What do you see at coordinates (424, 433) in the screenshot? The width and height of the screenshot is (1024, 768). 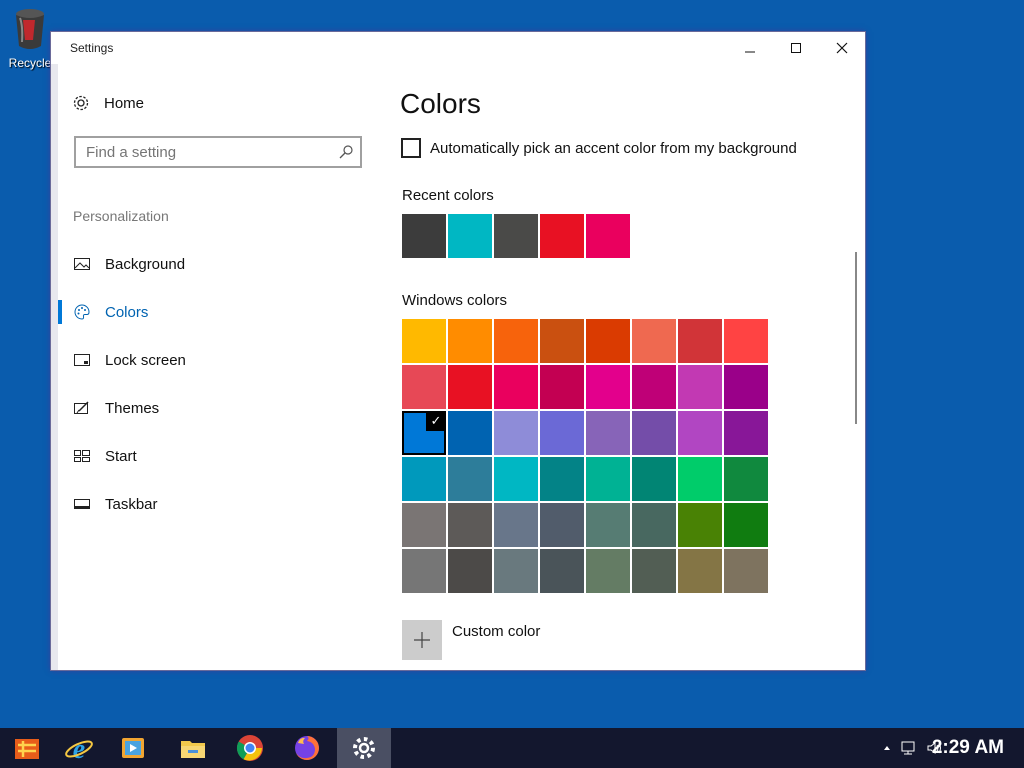 I see `color-swatch: ✓` at bounding box center [424, 433].